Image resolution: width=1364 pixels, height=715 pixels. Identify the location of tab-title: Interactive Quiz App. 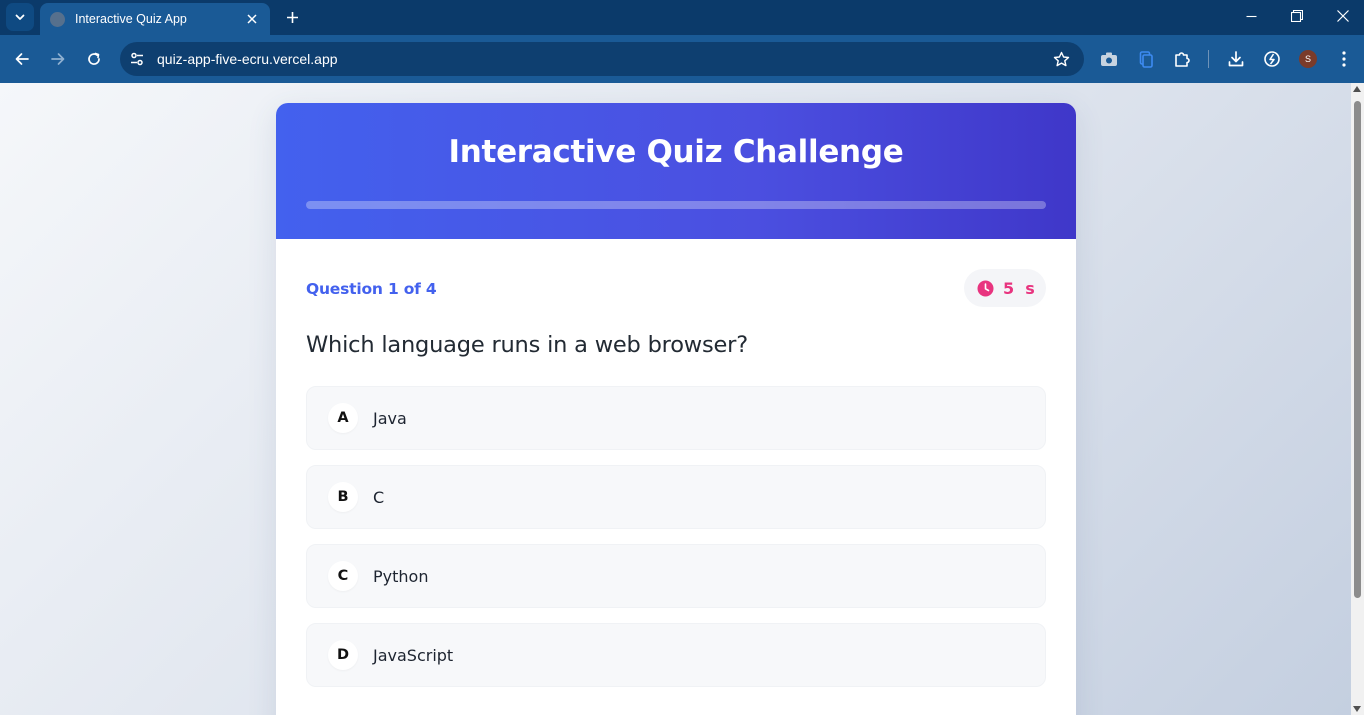
(131, 19).